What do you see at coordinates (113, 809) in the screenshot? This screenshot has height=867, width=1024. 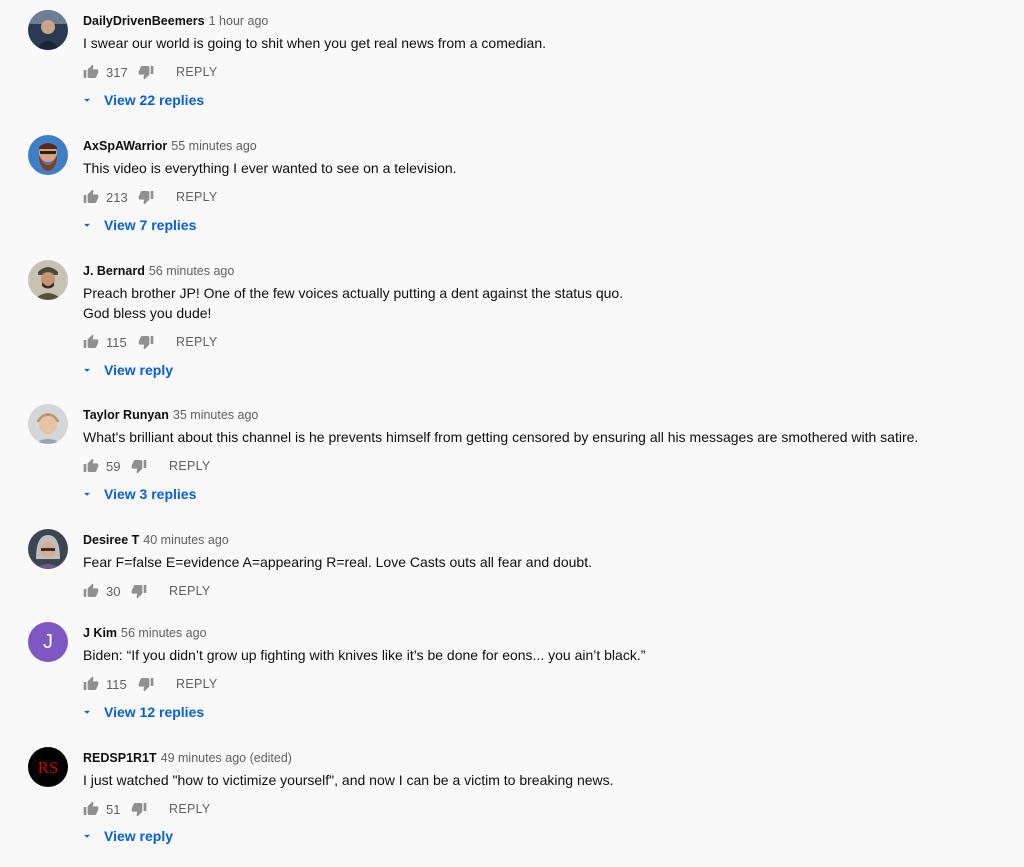 I see `like-count: 51` at bounding box center [113, 809].